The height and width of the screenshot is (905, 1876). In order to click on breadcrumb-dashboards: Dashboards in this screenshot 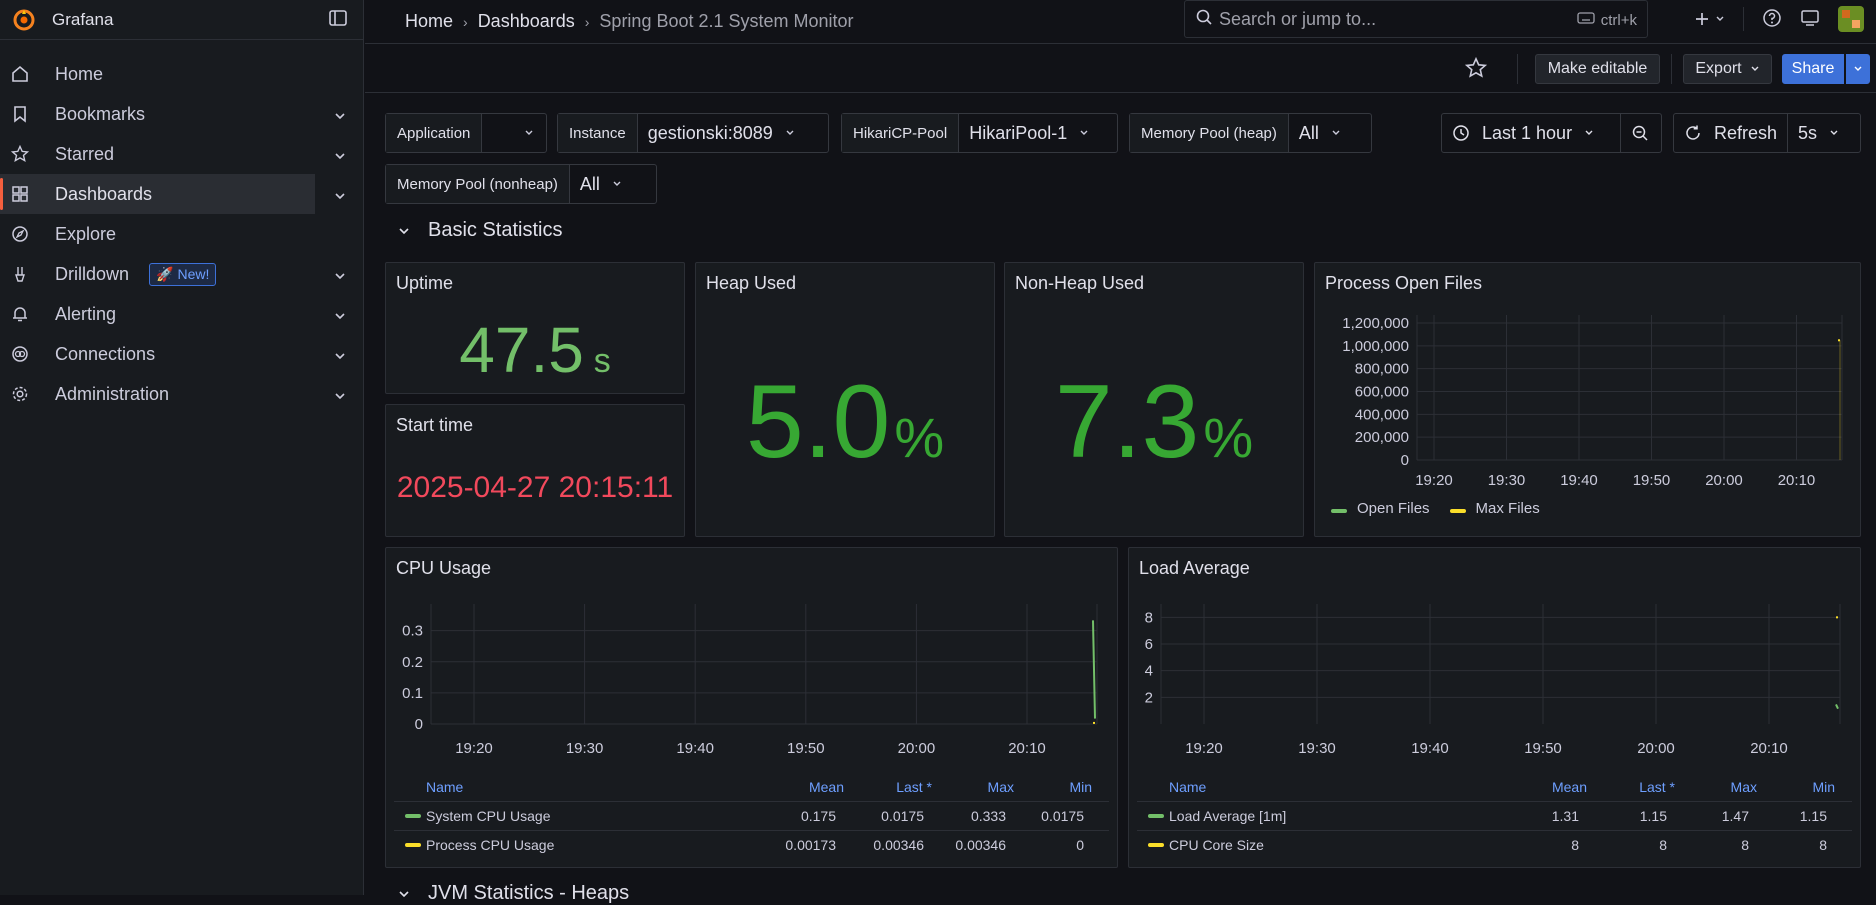, I will do `click(526, 21)`.